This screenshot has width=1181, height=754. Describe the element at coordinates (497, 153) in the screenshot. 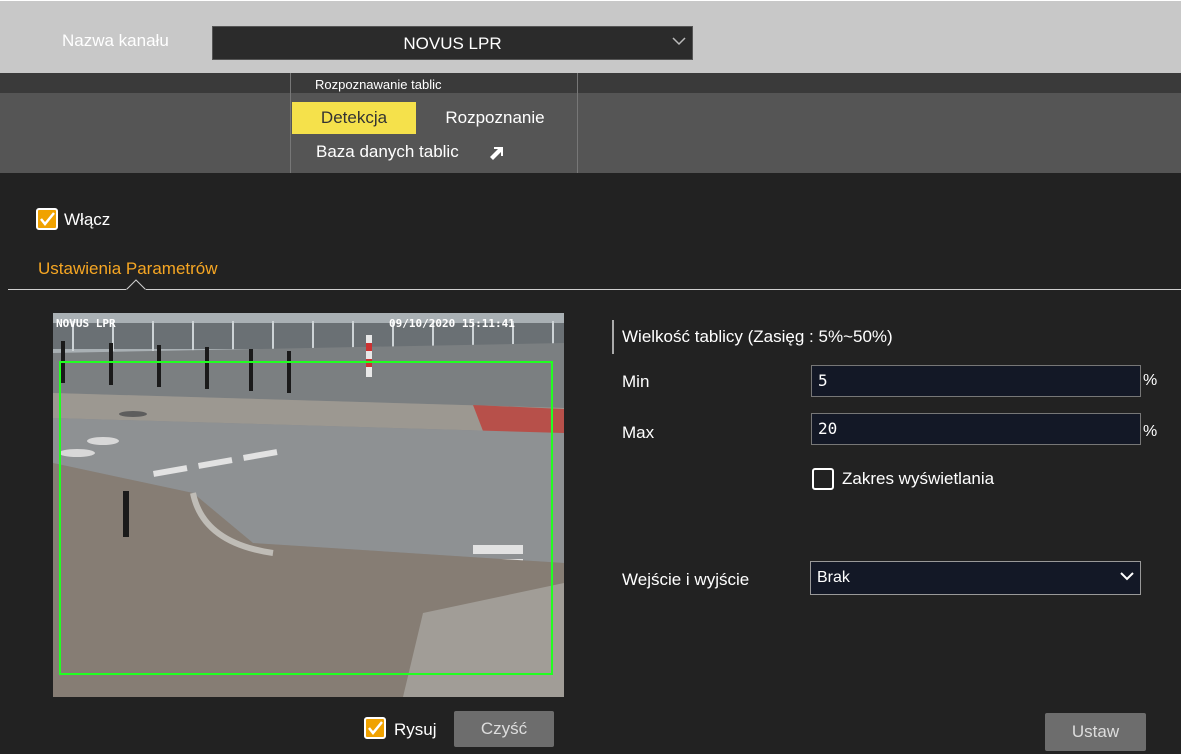

I see `external-link-arrow-icon` at that location.